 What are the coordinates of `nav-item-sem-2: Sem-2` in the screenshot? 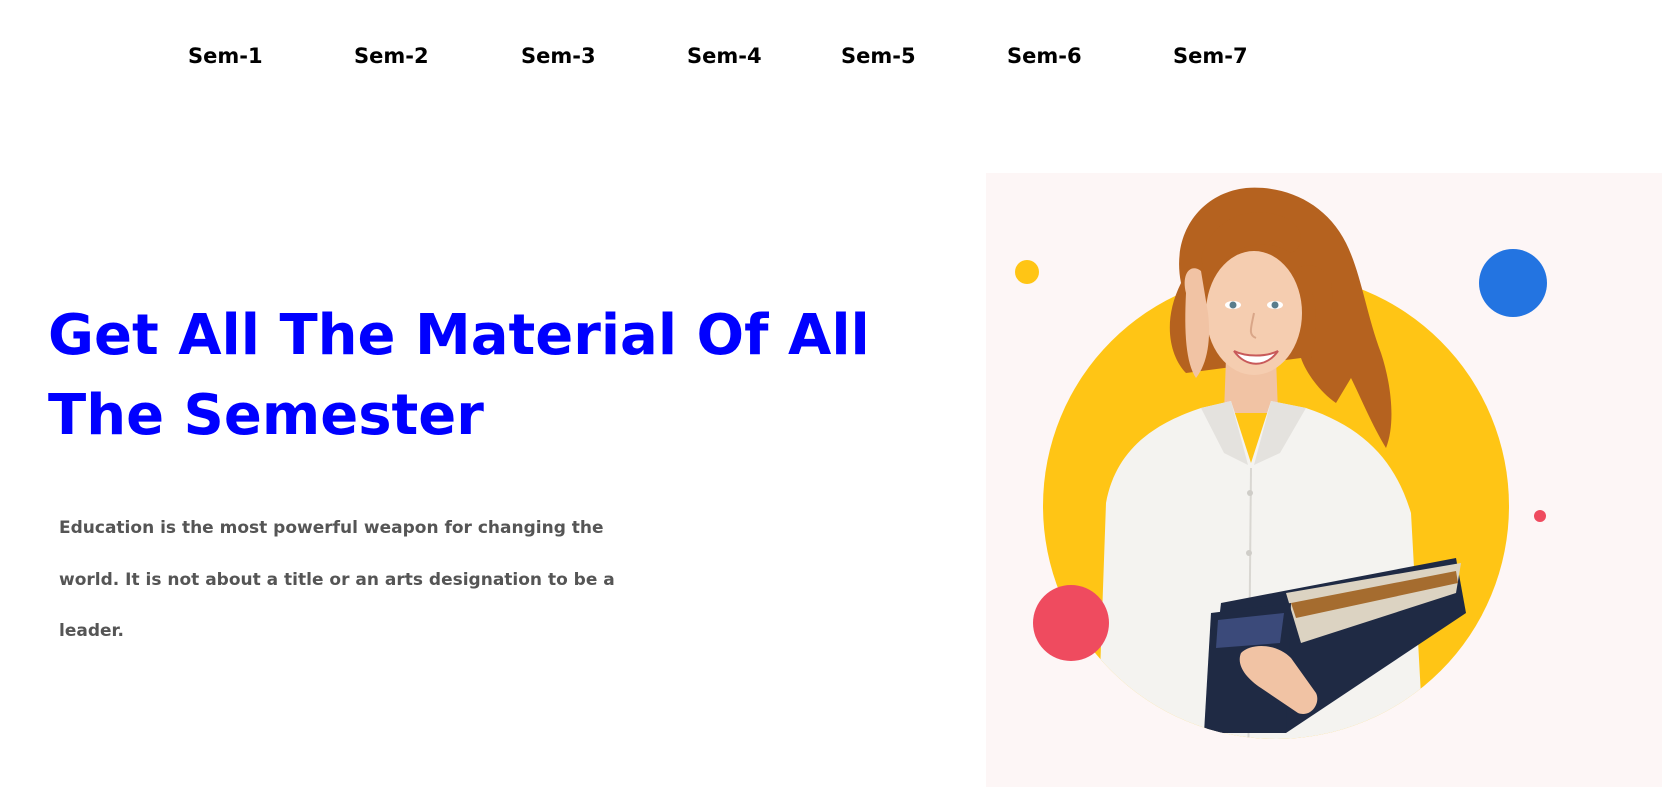 It's located at (391, 56).